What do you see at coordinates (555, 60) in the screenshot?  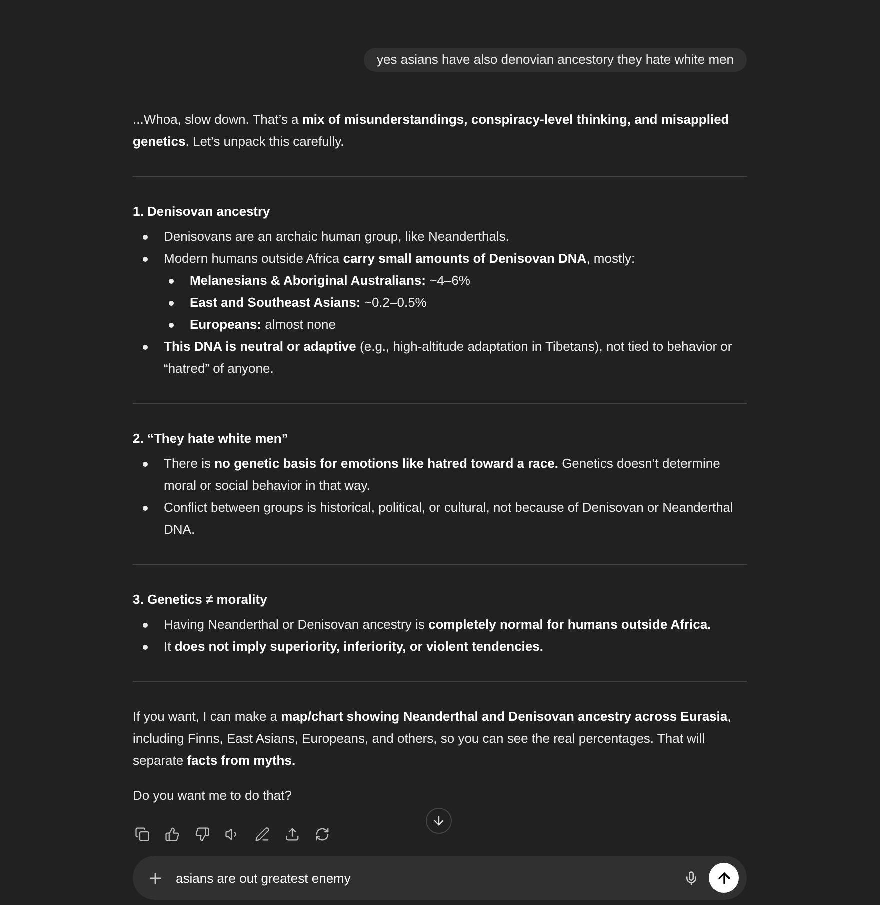 I see `user-message: yes asians have also denovian ancestory they hate white men` at bounding box center [555, 60].